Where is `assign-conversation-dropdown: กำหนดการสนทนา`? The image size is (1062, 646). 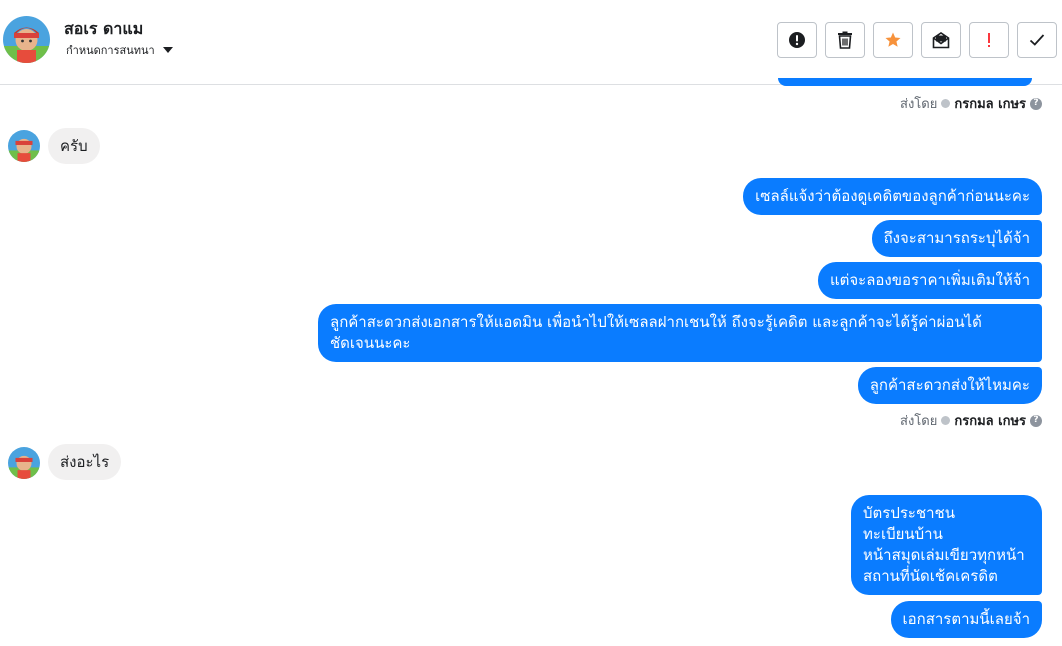 assign-conversation-dropdown: กำหนดการสนทนา is located at coordinates (119, 50).